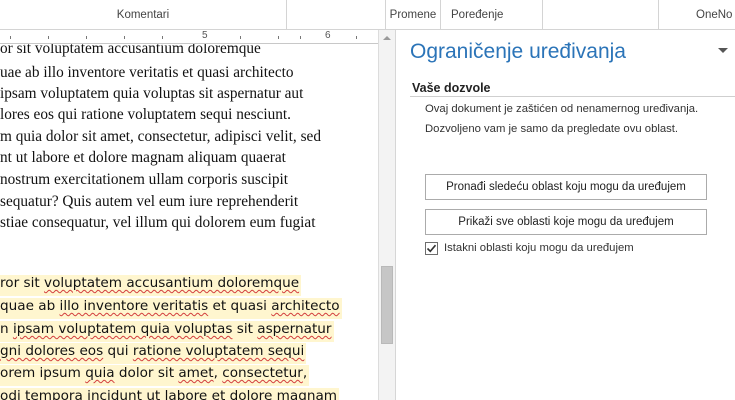 The height and width of the screenshot is (400, 735). I want to click on spelling-flagged-text: ratione voluptatem sequi, so click(218, 351).